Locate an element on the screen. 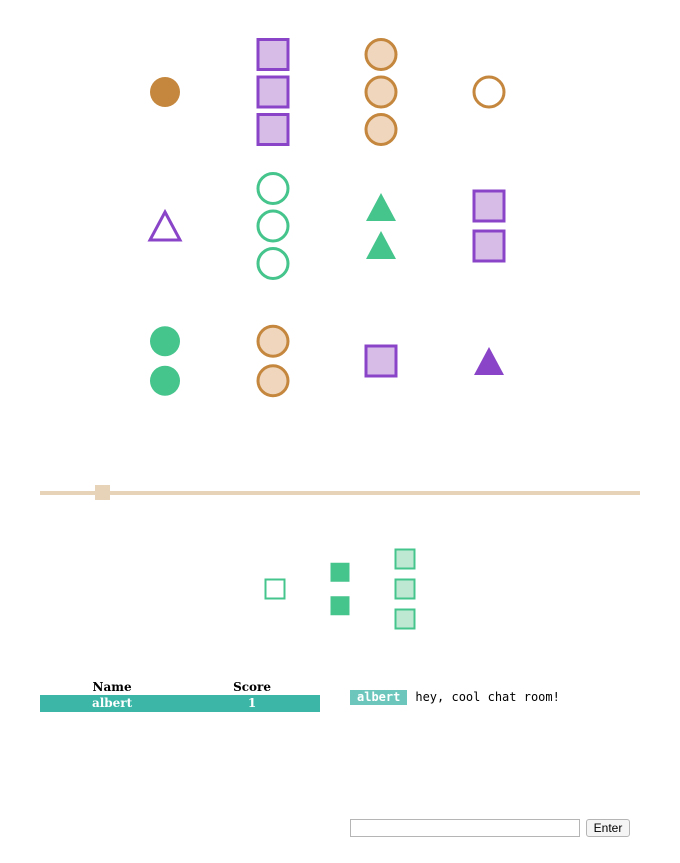  chat-message: albert hey, cool chat room! is located at coordinates (500, 697).